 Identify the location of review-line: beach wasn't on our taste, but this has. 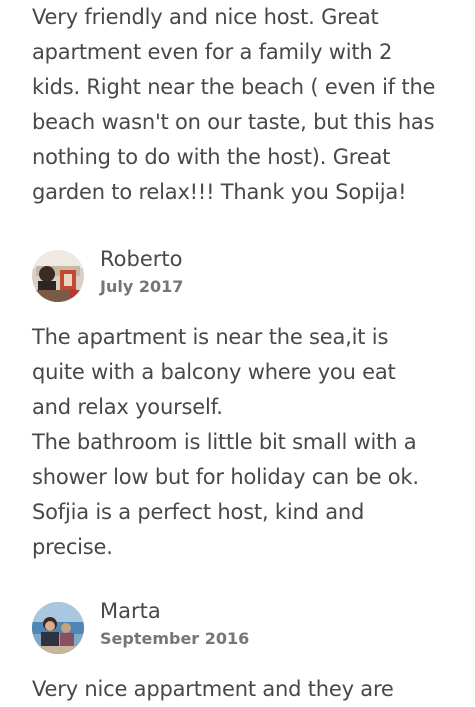
(233, 122).